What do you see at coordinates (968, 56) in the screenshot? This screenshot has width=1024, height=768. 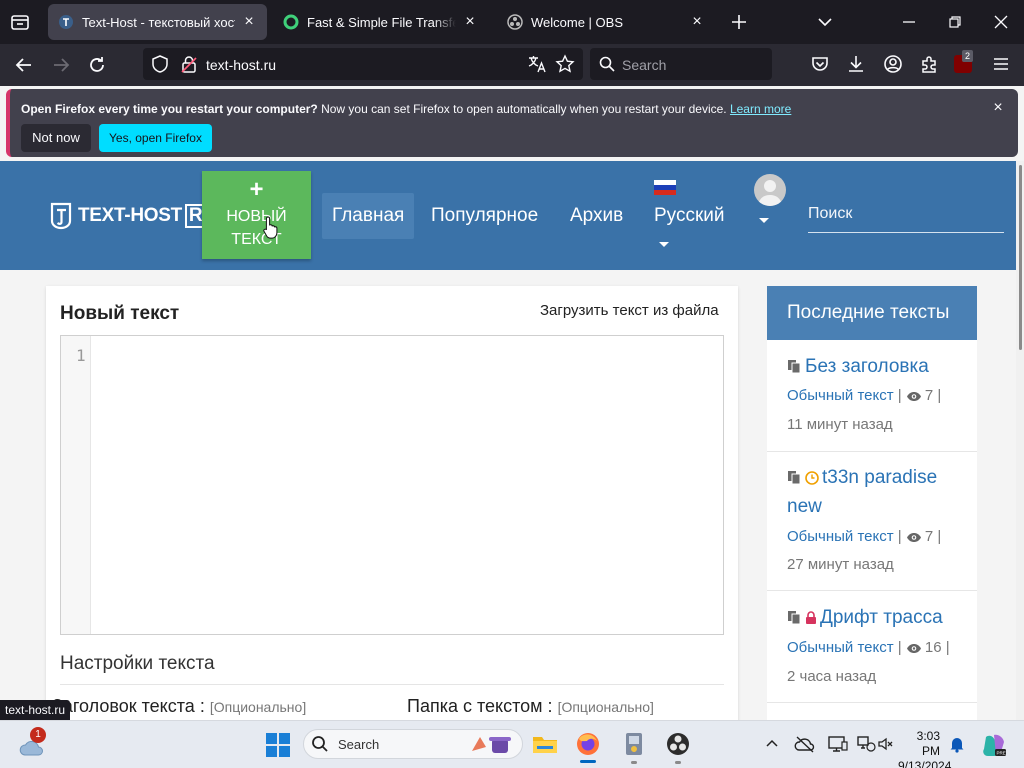 I see `extension-badge: 2` at bounding box center [968, 56].